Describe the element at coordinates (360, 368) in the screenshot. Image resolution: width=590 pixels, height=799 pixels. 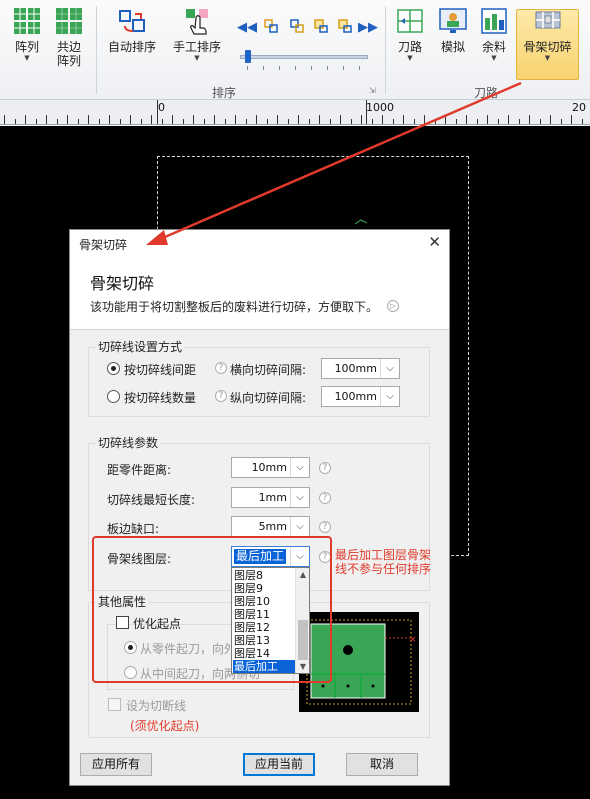
I see `horizontal-spacing-combo: 100mm ⌵` at that location.